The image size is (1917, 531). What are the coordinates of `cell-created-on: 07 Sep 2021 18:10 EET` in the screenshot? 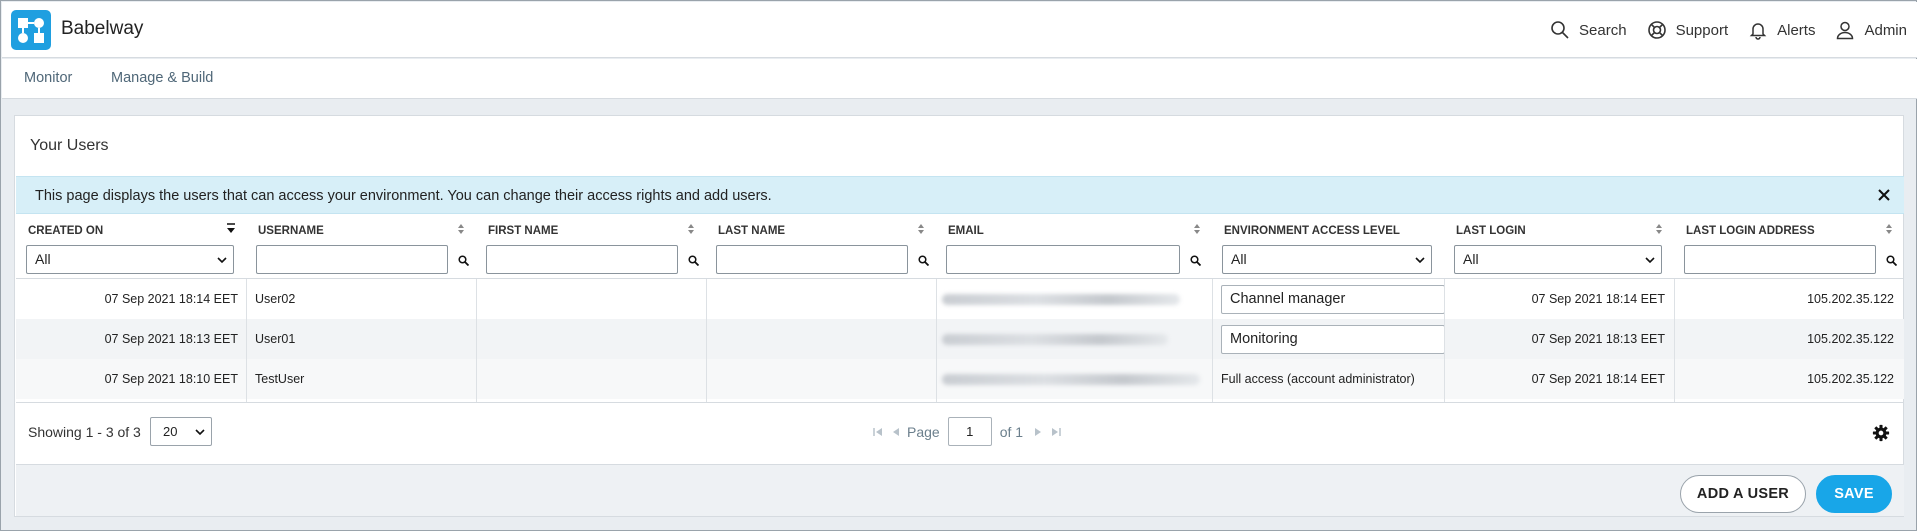 It's located at (171, 379).